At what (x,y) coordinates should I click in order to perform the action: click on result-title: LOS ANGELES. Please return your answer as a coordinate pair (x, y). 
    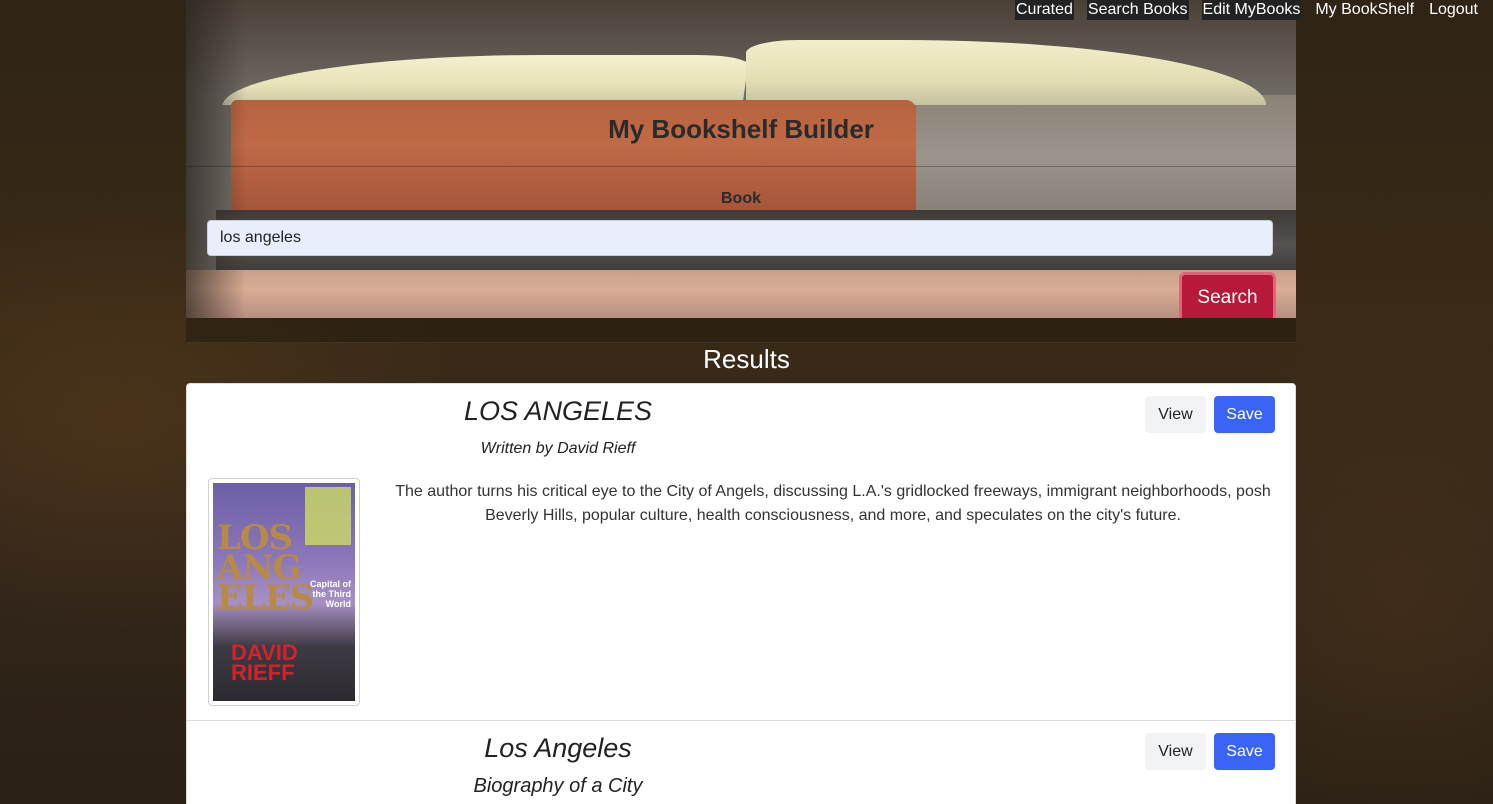
    Looking at the image, I should click on (558, 411).